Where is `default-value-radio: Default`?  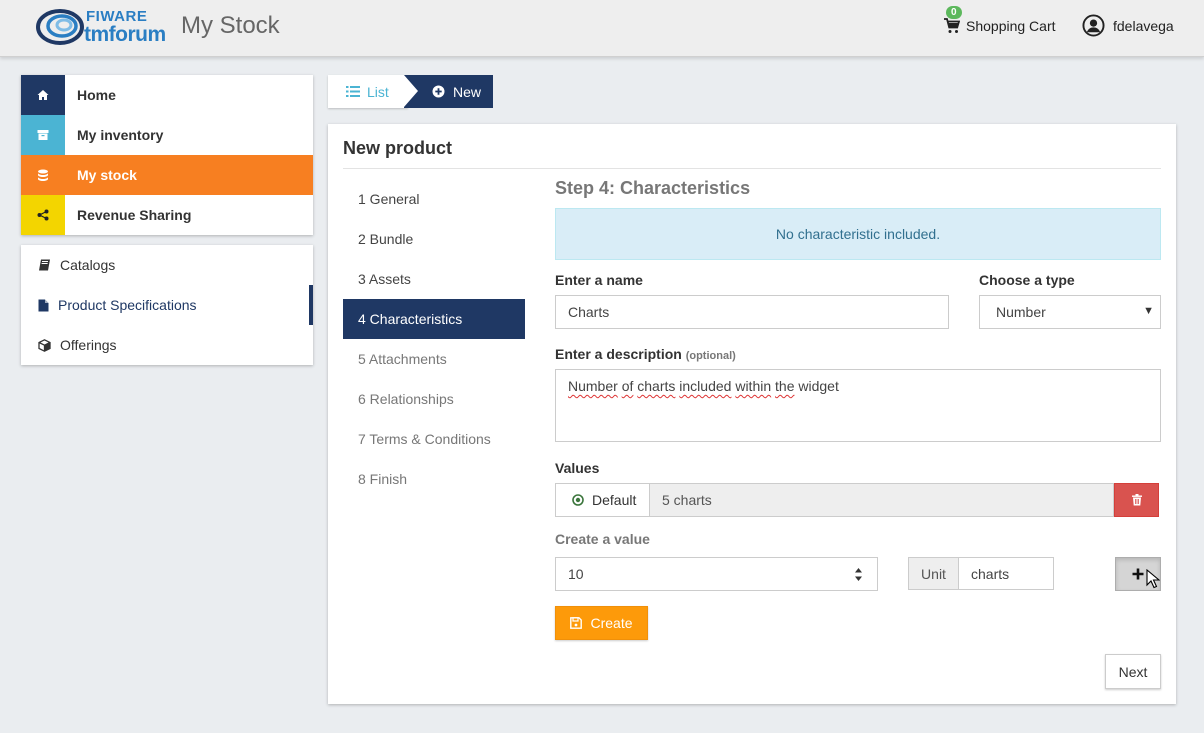
default-value-radio: Default is located at coordinates (602, 500).